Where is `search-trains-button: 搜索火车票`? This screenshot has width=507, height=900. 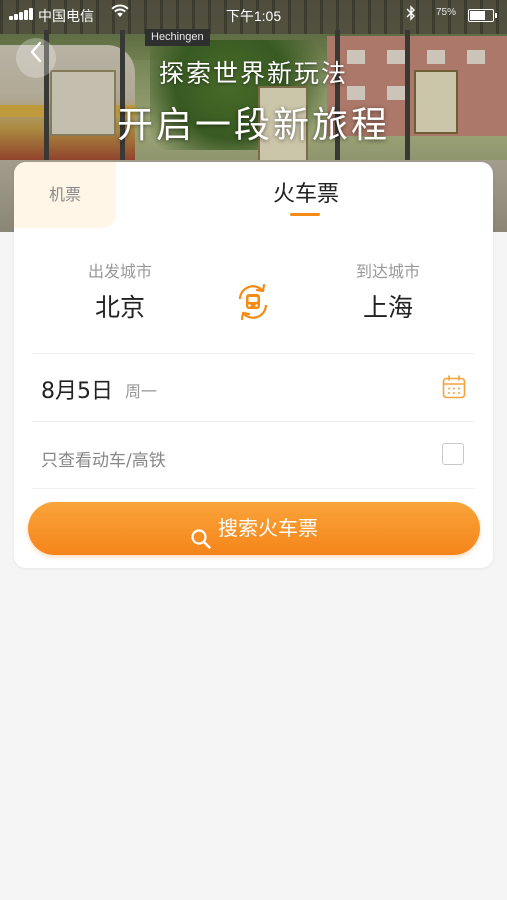
search-trains-button: 搜索火车票 is located at coordinates (254, 528).